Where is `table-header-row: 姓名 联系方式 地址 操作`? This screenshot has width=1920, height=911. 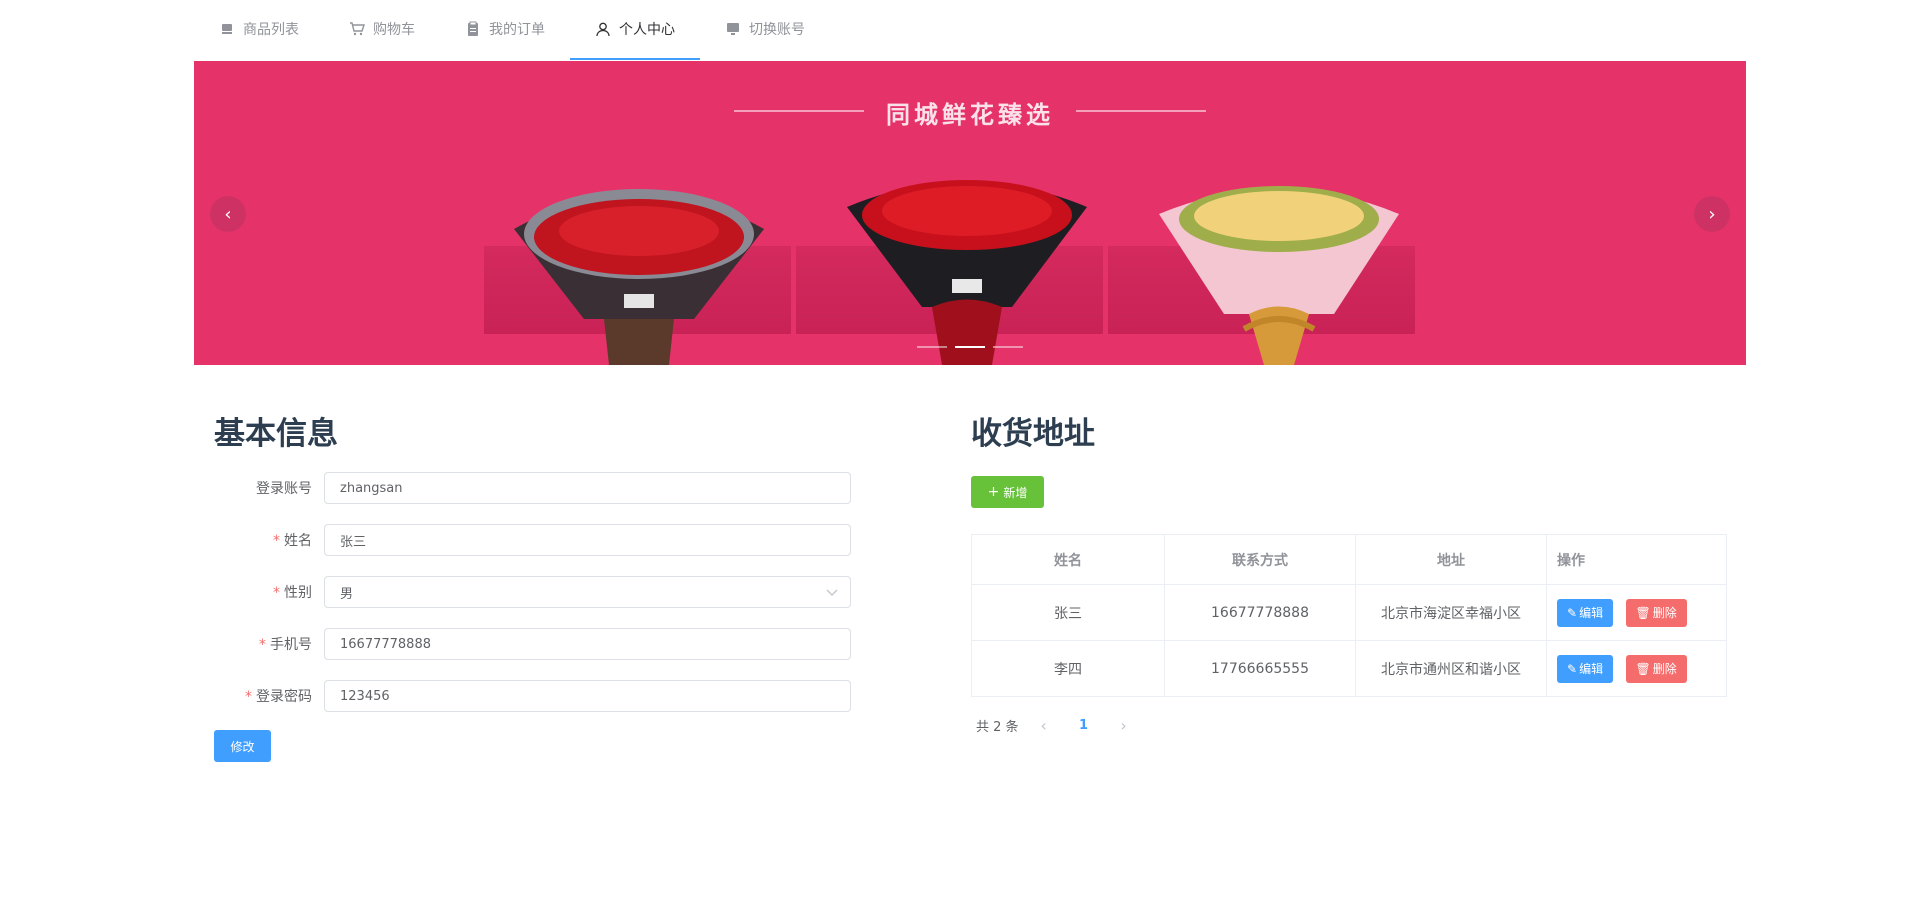 table-header-row: 姓名 联系方式 地址 操作 is located at coordinates (1349, 559).